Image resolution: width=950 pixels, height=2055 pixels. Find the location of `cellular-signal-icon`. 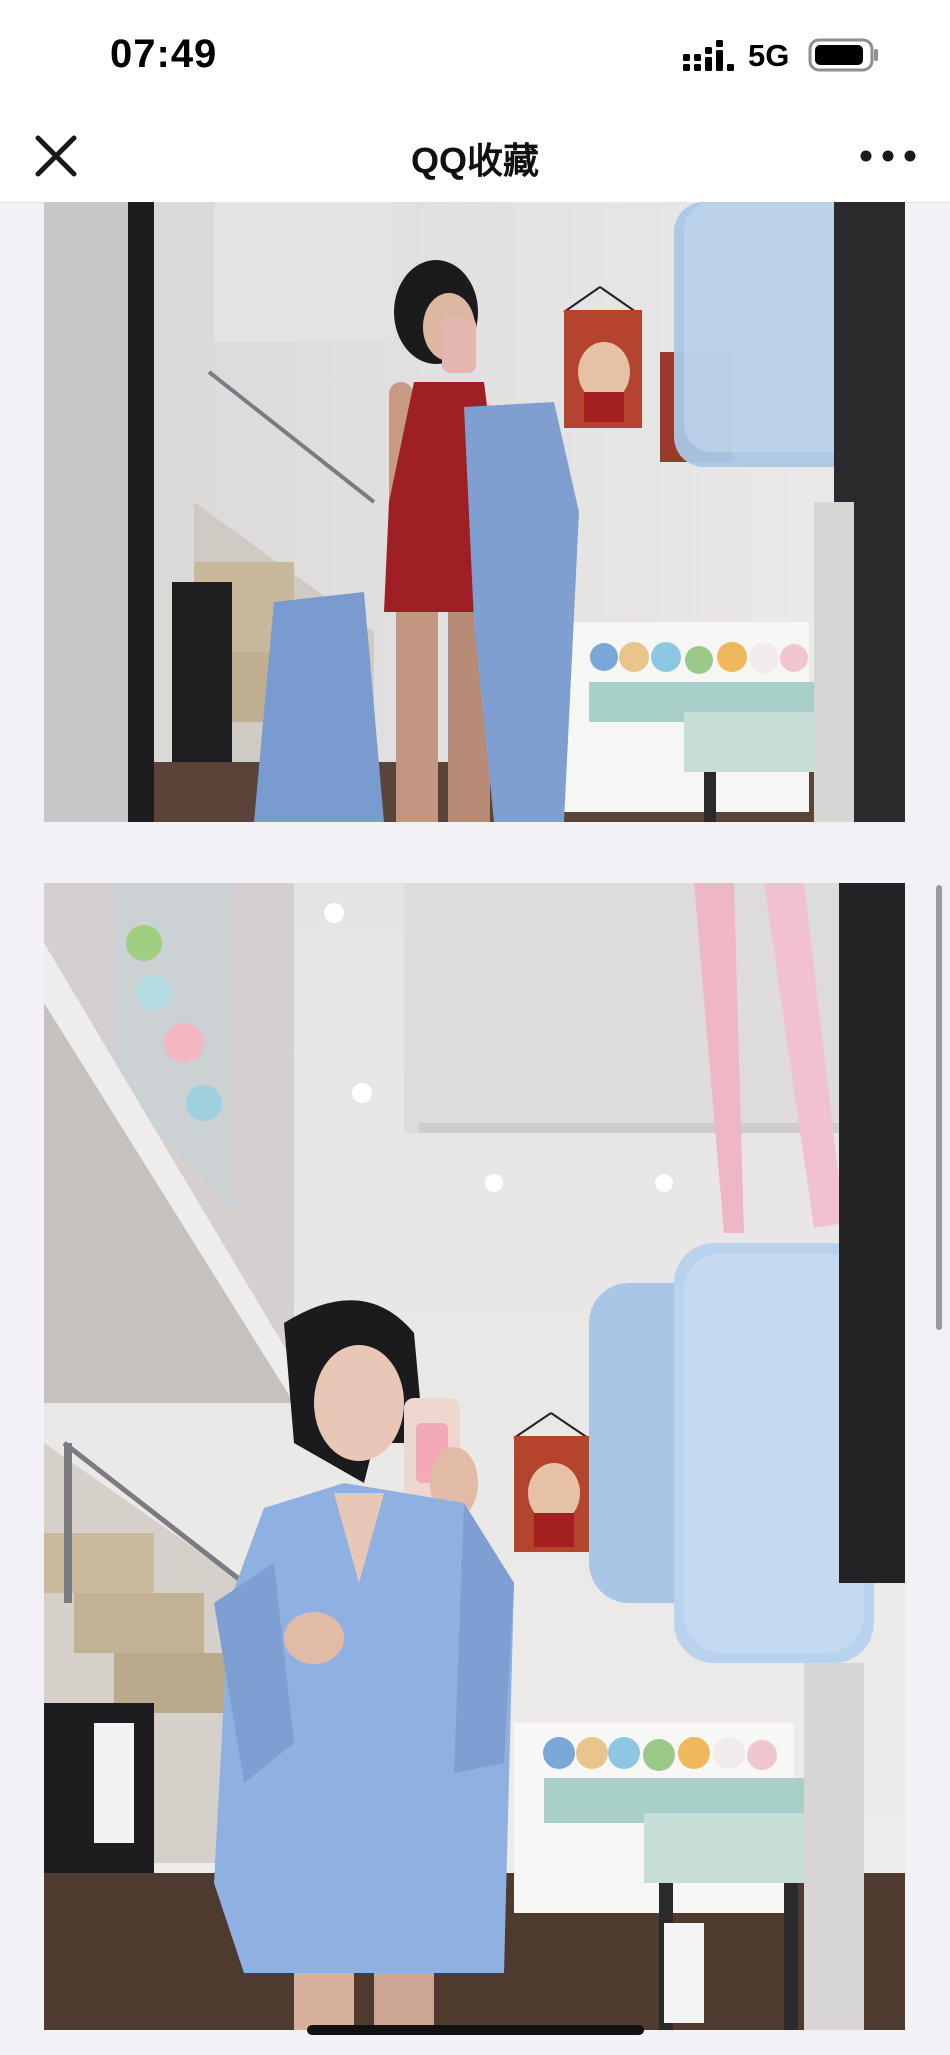

cellular-signal-icon is located at coordinates (708, 55).